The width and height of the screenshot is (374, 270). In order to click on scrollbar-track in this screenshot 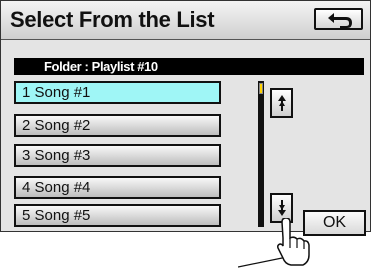, I will do `click(261, 154)`.